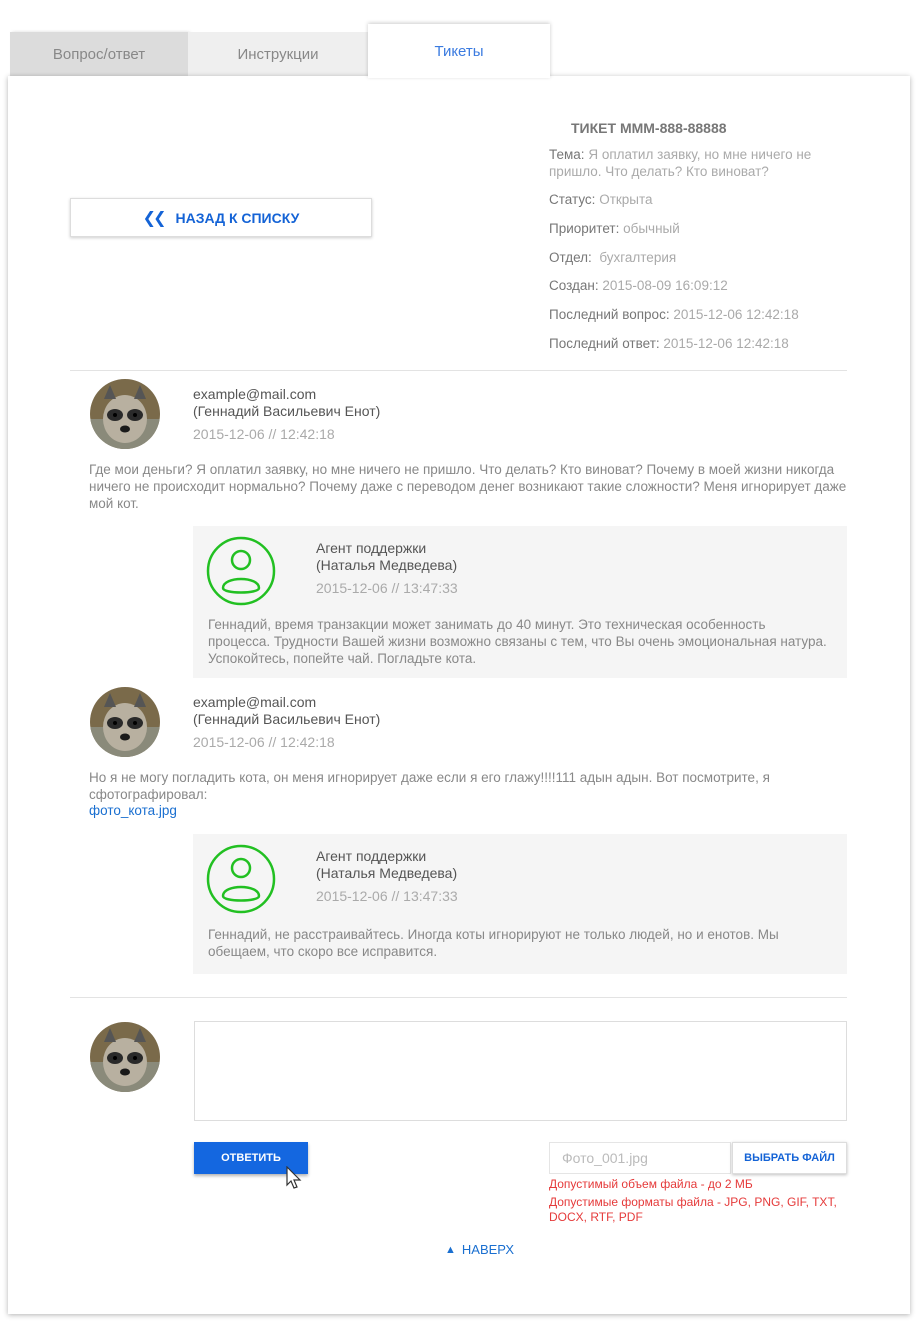  I want to click on choose-file-button: ВЫБРАТЬ ФАЙЛ, so click(789, 1158).